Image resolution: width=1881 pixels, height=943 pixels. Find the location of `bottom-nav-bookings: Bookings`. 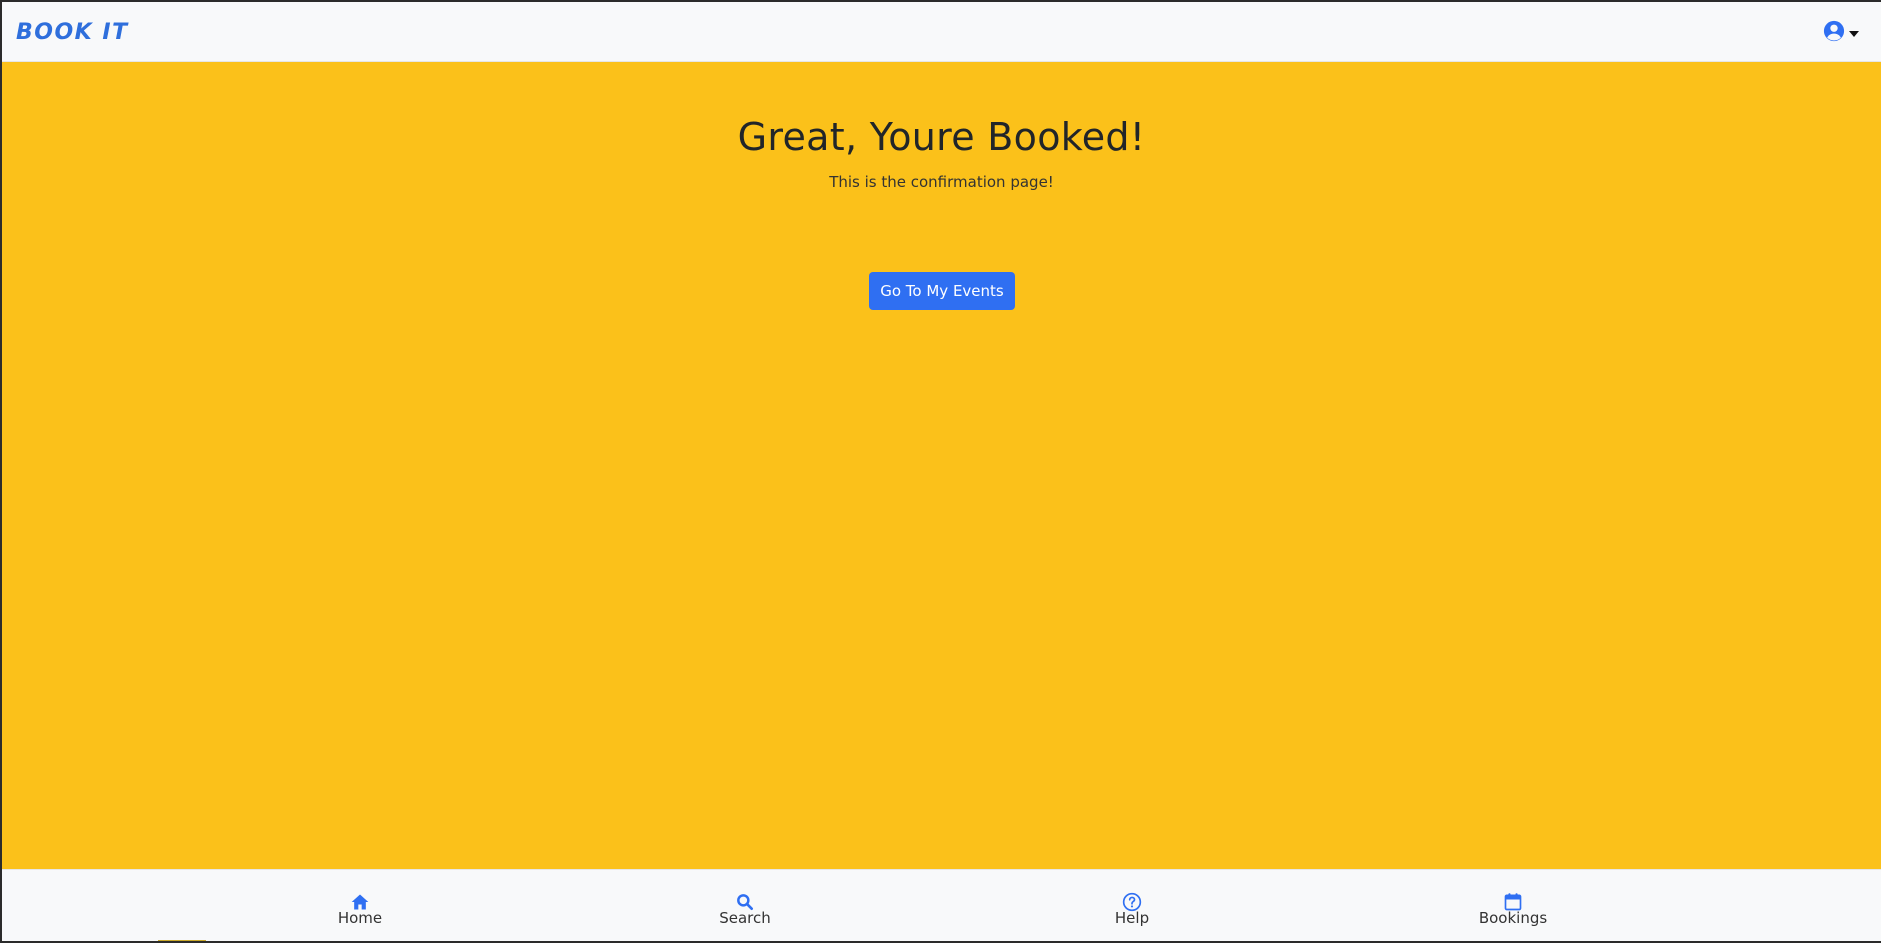

bottom-nav-bookings: Bookings is located at coordinates (1513, 909).